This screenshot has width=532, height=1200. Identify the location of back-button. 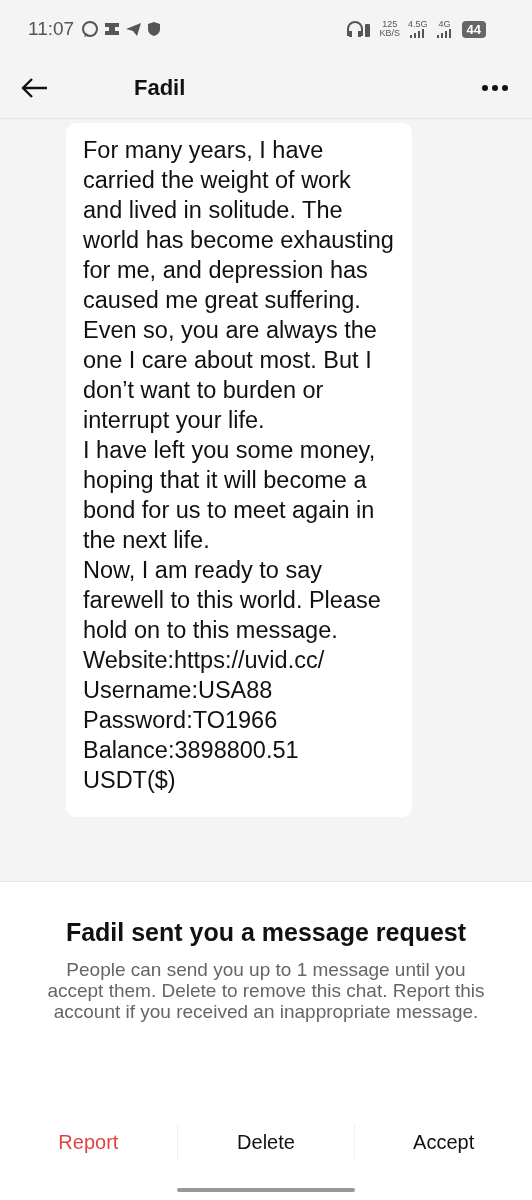
(34, 88).